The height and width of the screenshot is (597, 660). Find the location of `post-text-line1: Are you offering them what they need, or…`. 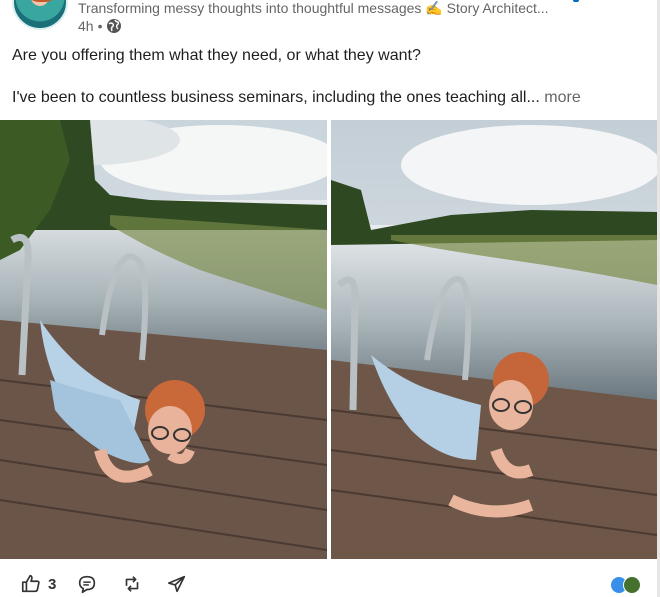

post-text-line1: Are you offering them what they need, or… is located at coordinates (216, 55).